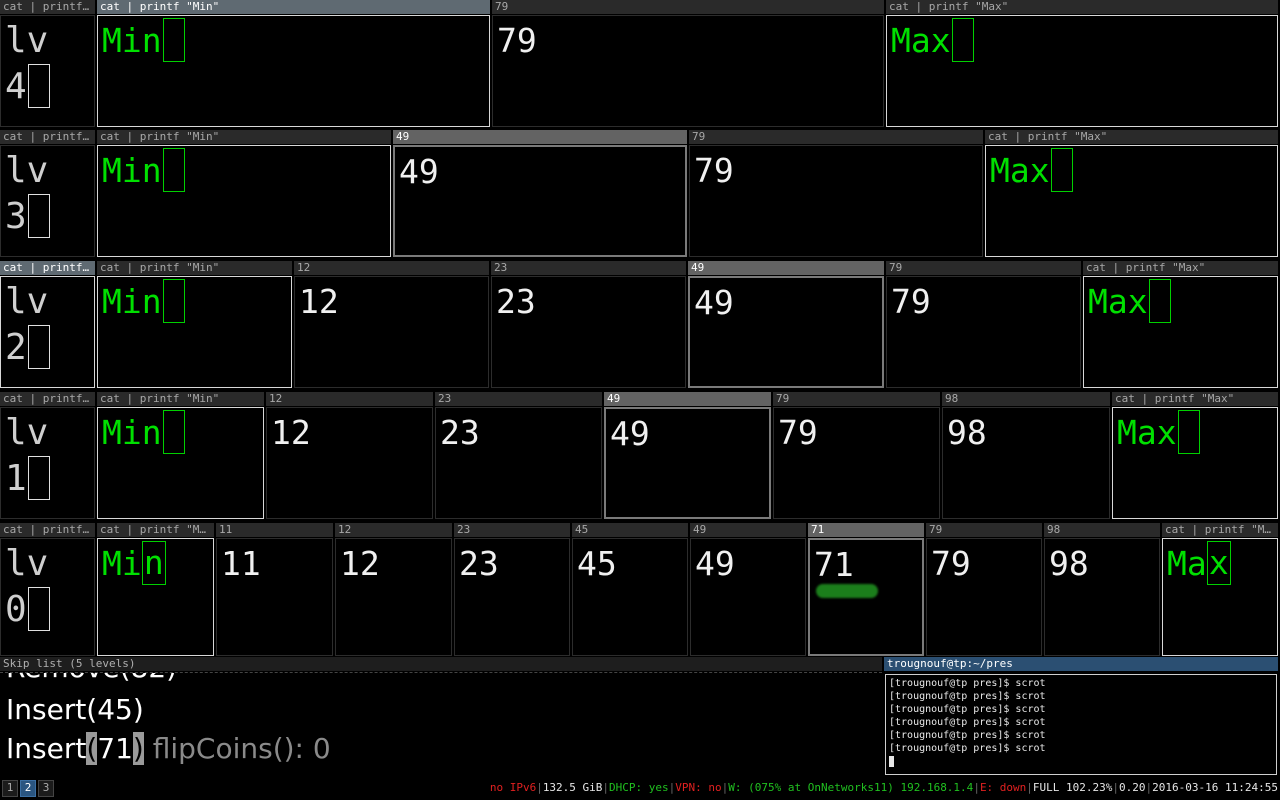 This screenshot has width=1280, height=800. What do you see at coordinates (27, 217) in the screenshot?
I see `level-number: 3` at bounding box center [27, 217].